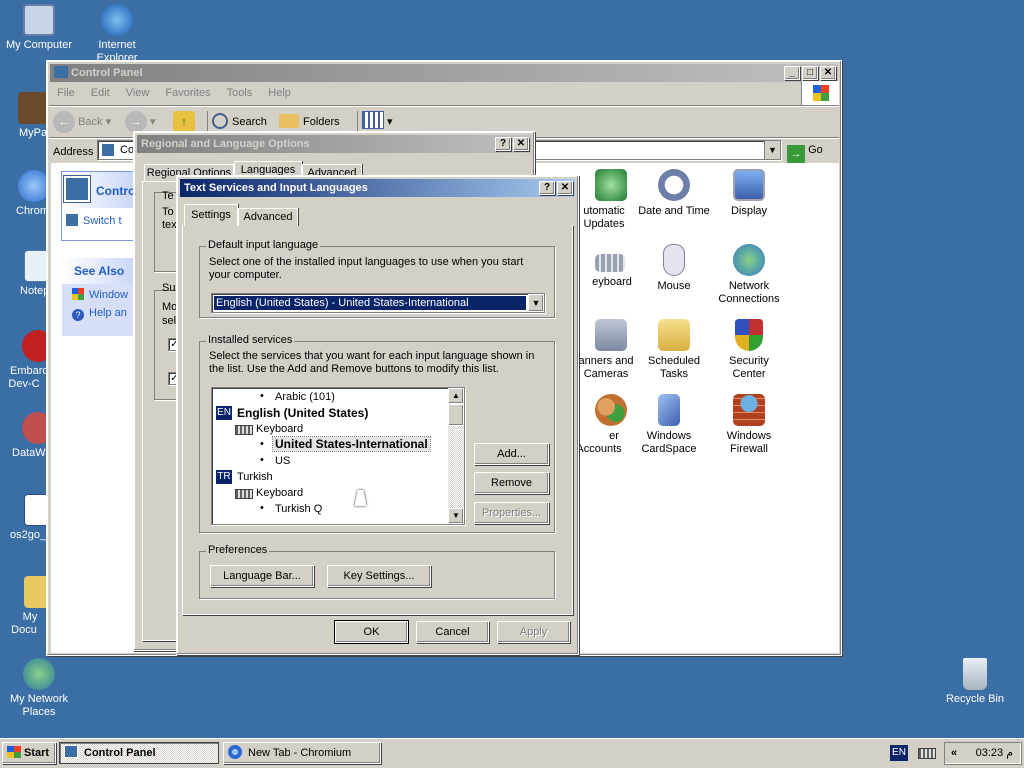 Image resolution: width=1024 pixels, height=768 pixels. Describe the element at coordinates (456, 396) in the screenshot. I see `scroll-up-arrow: ▲` at that location.